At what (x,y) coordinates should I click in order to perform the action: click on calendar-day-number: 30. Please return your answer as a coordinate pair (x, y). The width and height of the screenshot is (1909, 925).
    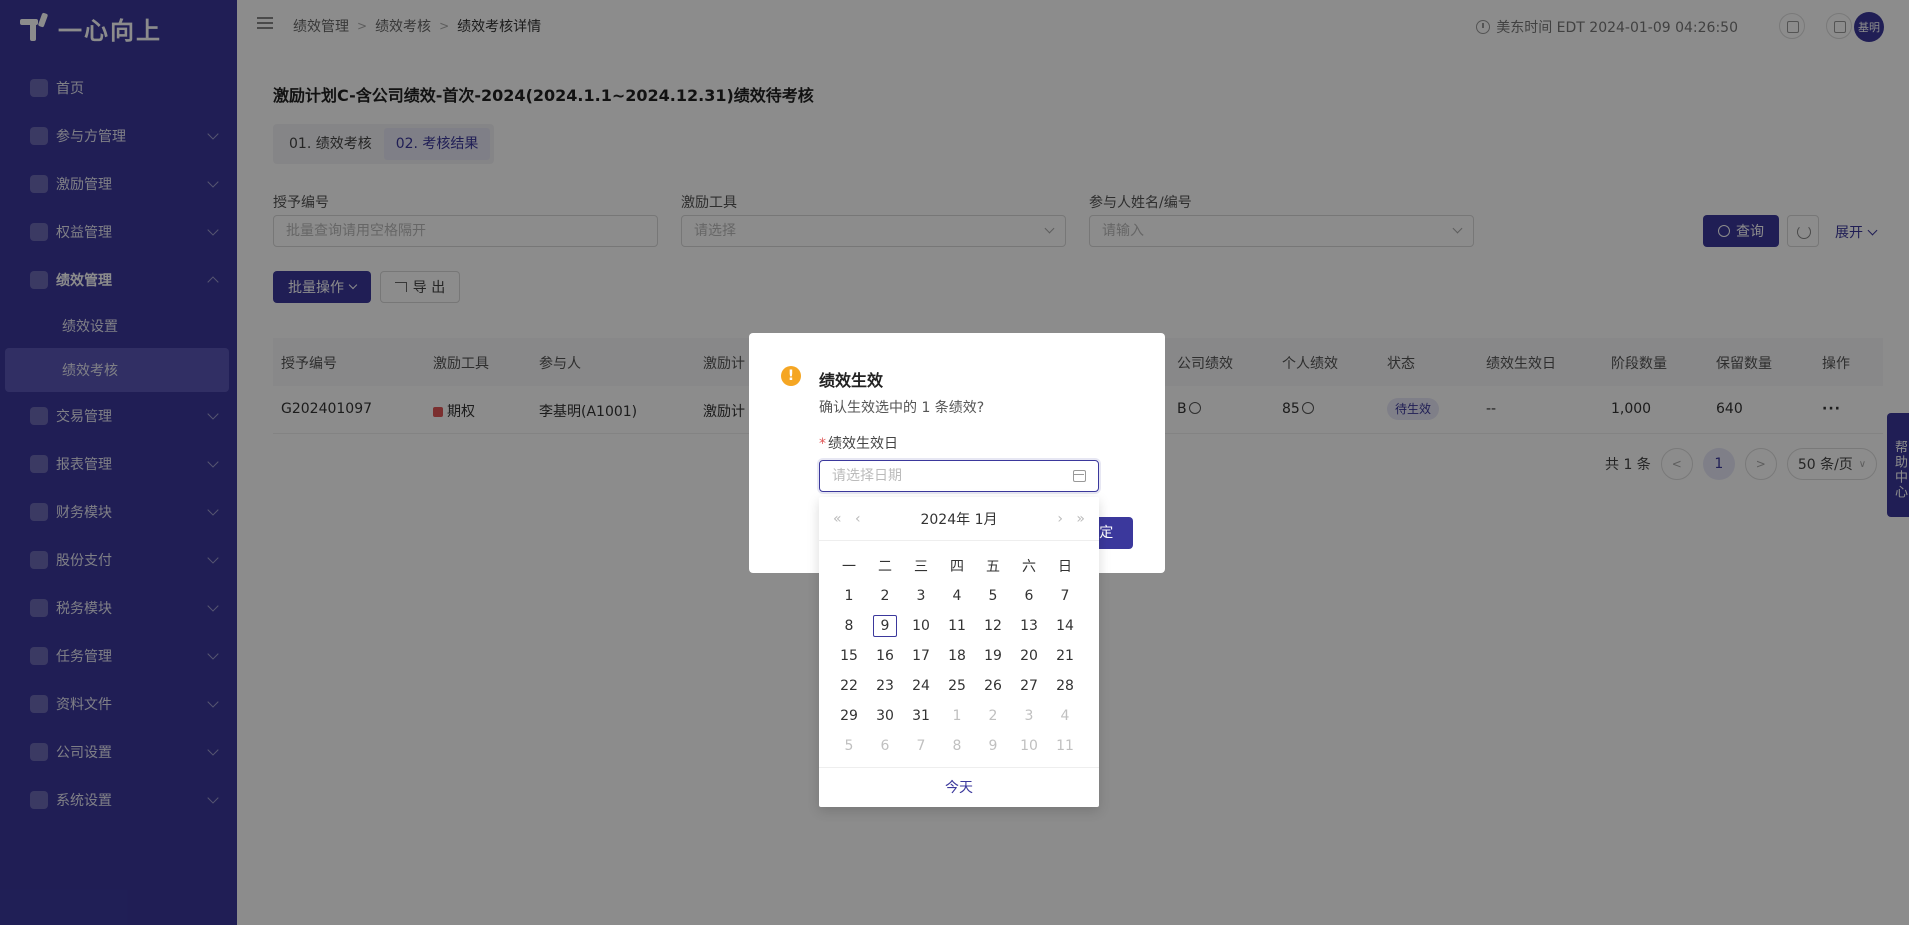
    Looking at the image, I should click on (885, 716).